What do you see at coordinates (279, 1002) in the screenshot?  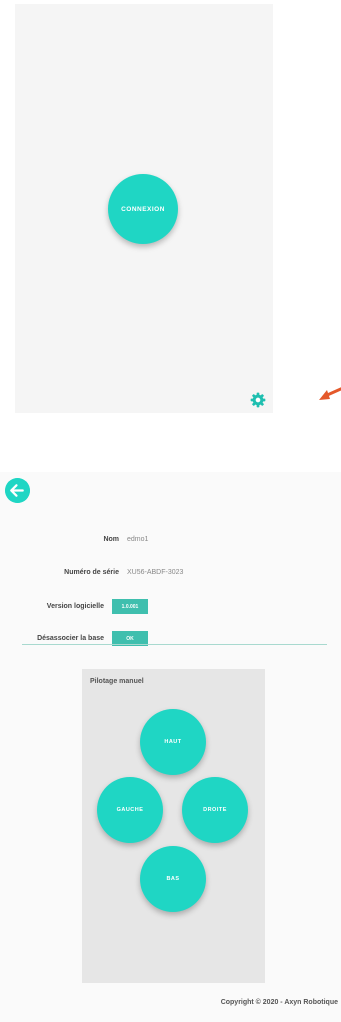 I see `copyright-text: Copyright © 2020 - Axyn Robotique` at bounding box center [279, 1002].